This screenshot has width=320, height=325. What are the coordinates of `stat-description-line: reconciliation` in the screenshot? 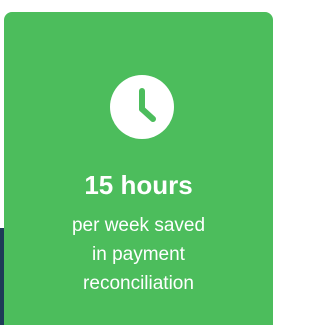 It's located at (138, 283).